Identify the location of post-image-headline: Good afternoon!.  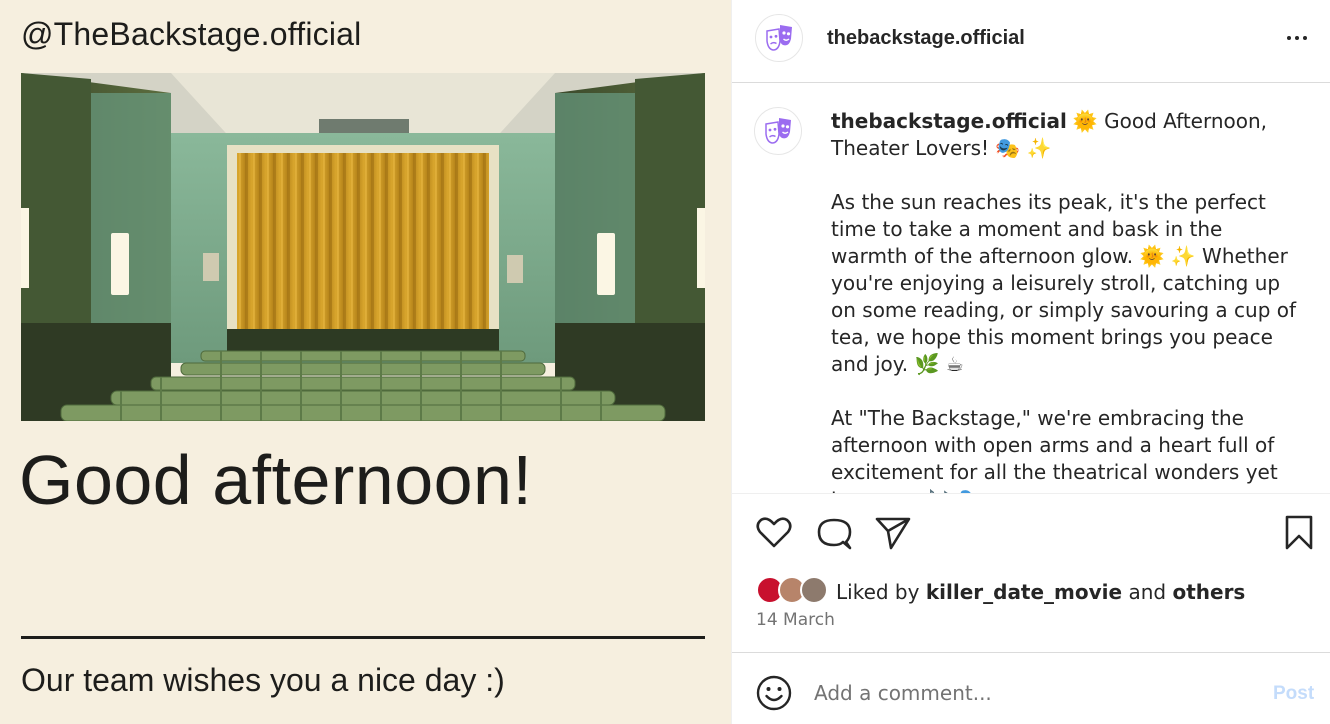
(276, 480).